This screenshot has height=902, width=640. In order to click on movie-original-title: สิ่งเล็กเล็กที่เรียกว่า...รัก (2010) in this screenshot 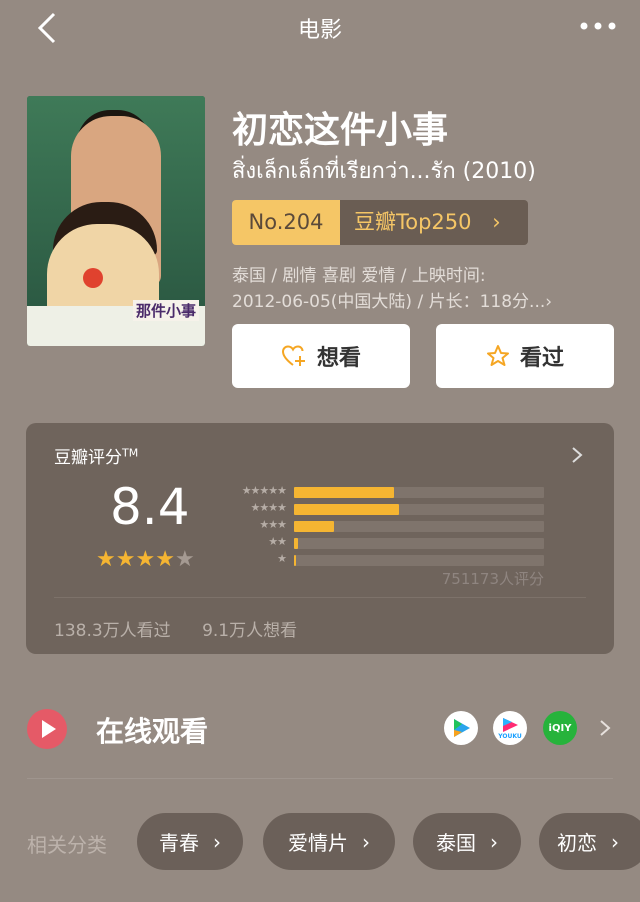, I will do `click(384, 171)`.